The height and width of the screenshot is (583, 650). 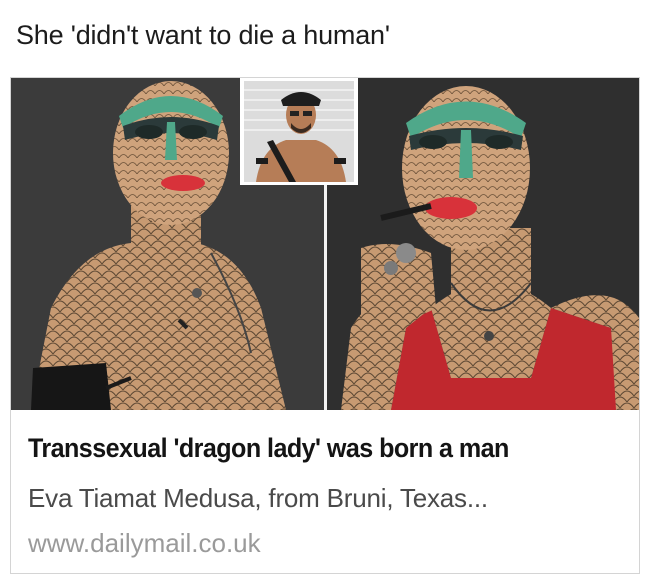 I want to click on inset-photo, so click(x=299, y=131).